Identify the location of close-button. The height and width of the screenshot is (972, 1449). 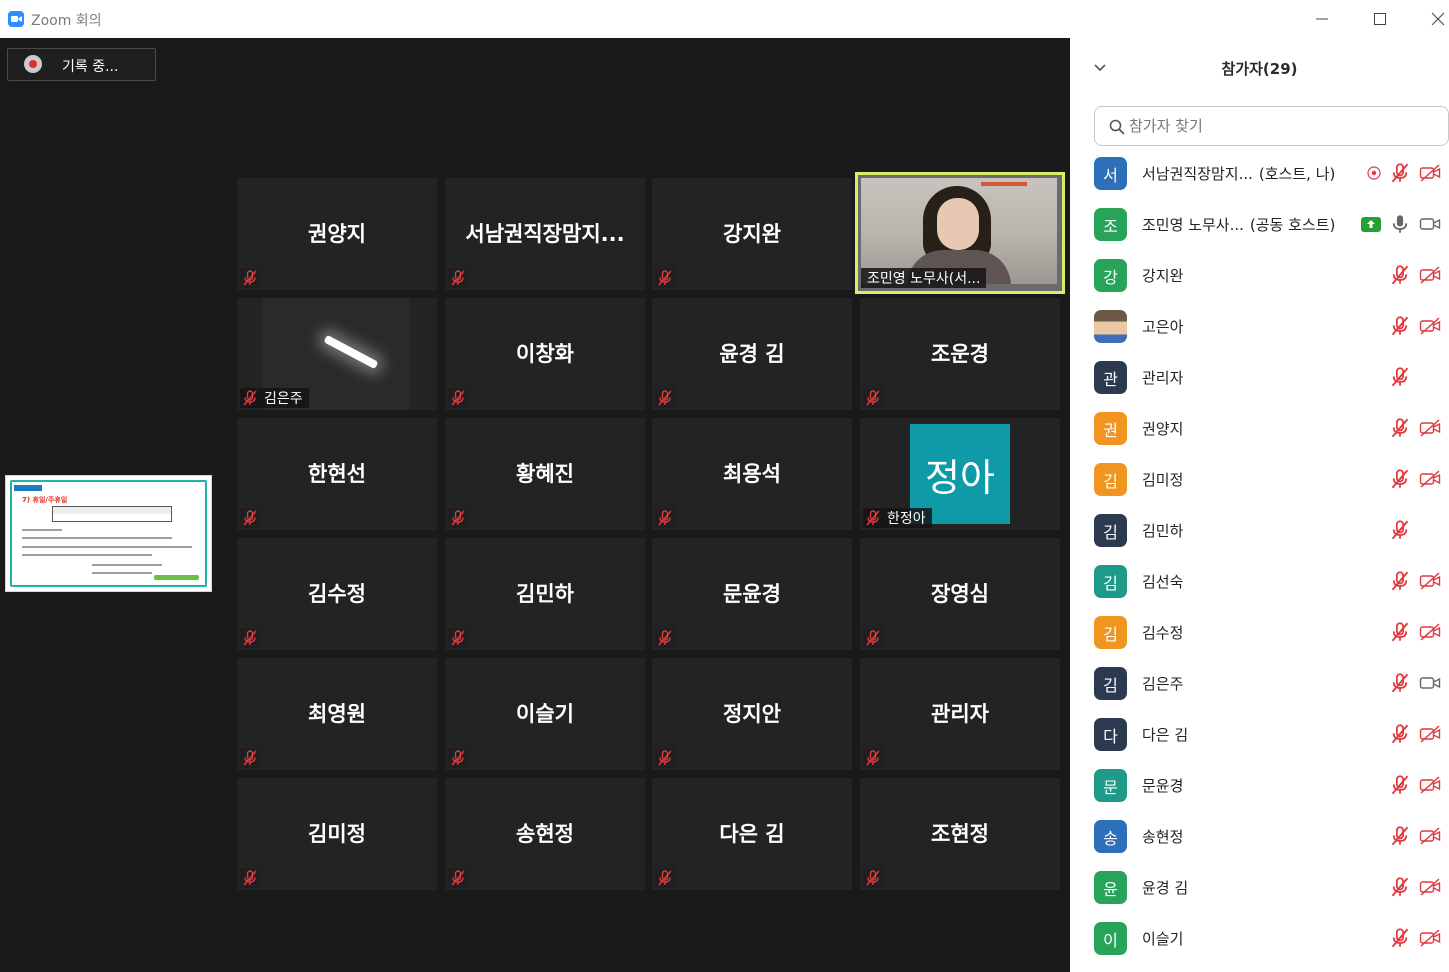
(1436, 19).